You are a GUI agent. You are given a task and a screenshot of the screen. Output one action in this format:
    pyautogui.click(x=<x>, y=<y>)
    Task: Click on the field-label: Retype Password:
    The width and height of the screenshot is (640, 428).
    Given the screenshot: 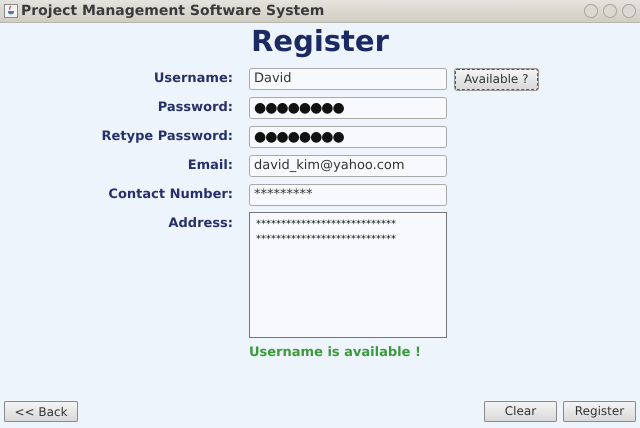 What is the action you would take?
    pyautogui.click(x=166, y=137)
    